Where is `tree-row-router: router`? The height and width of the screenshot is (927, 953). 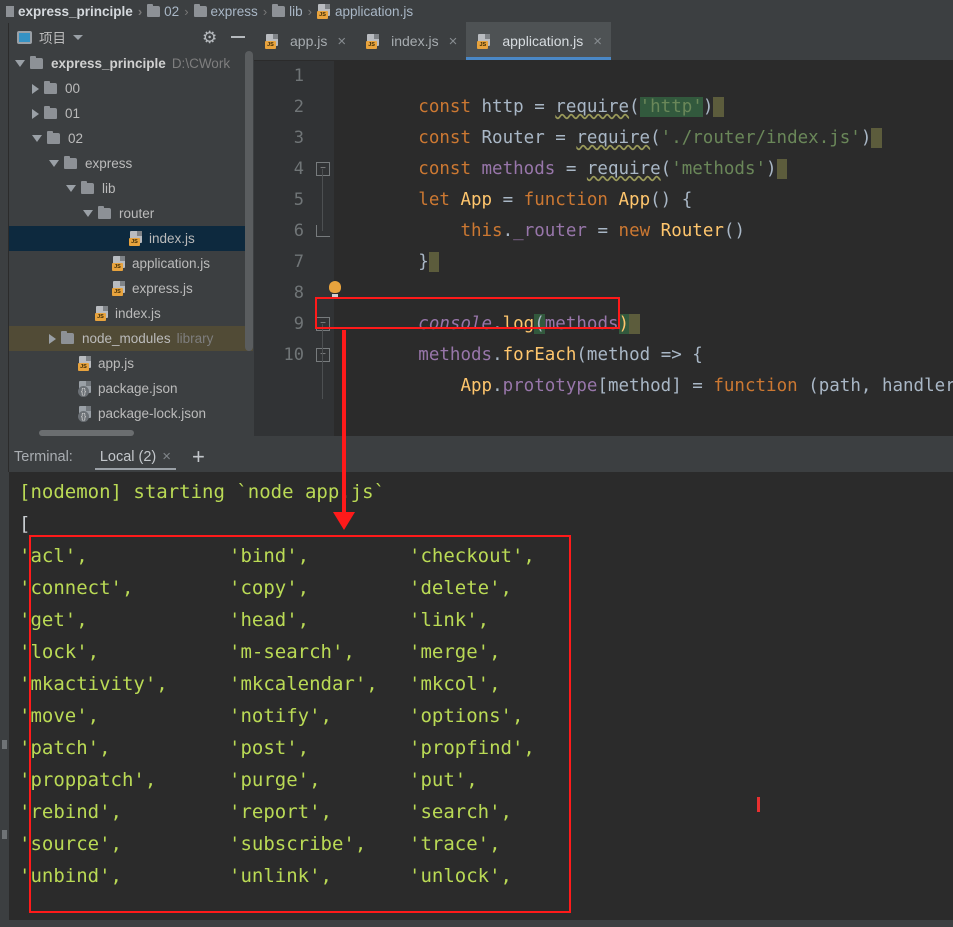
tree-row-router: router is located at coordinates (131, 213).